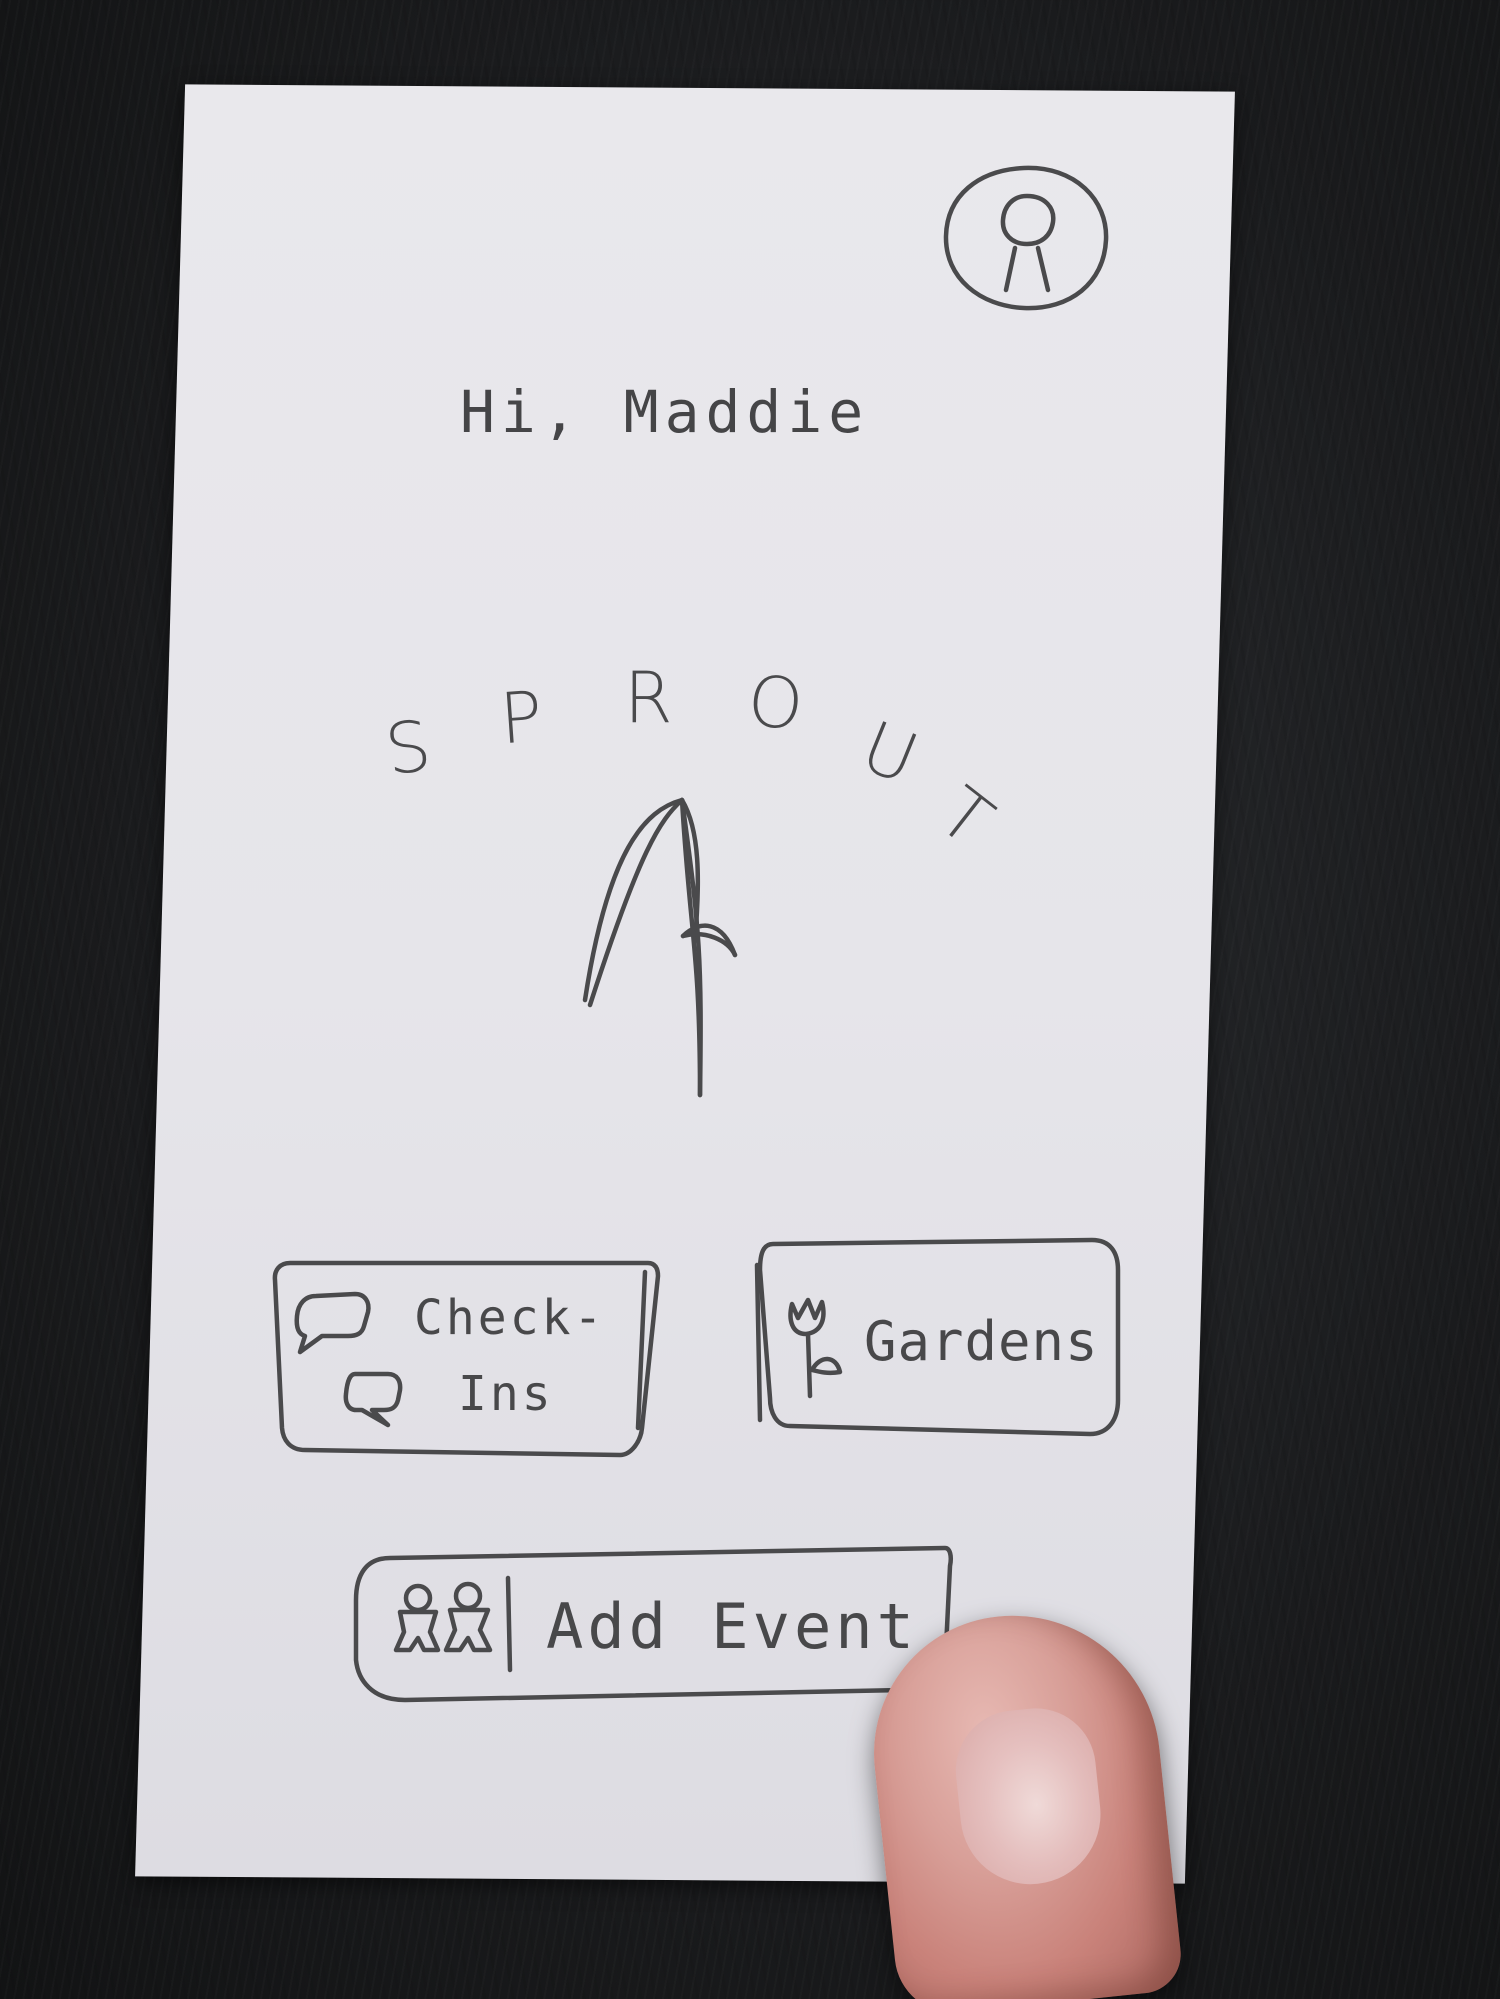 Image resolution: width=1500 pixels, height=1999 pixels. Describe the element at coordinates (981, 1341) in the screenshot. I see `gardens-label: Gardens` at that location.